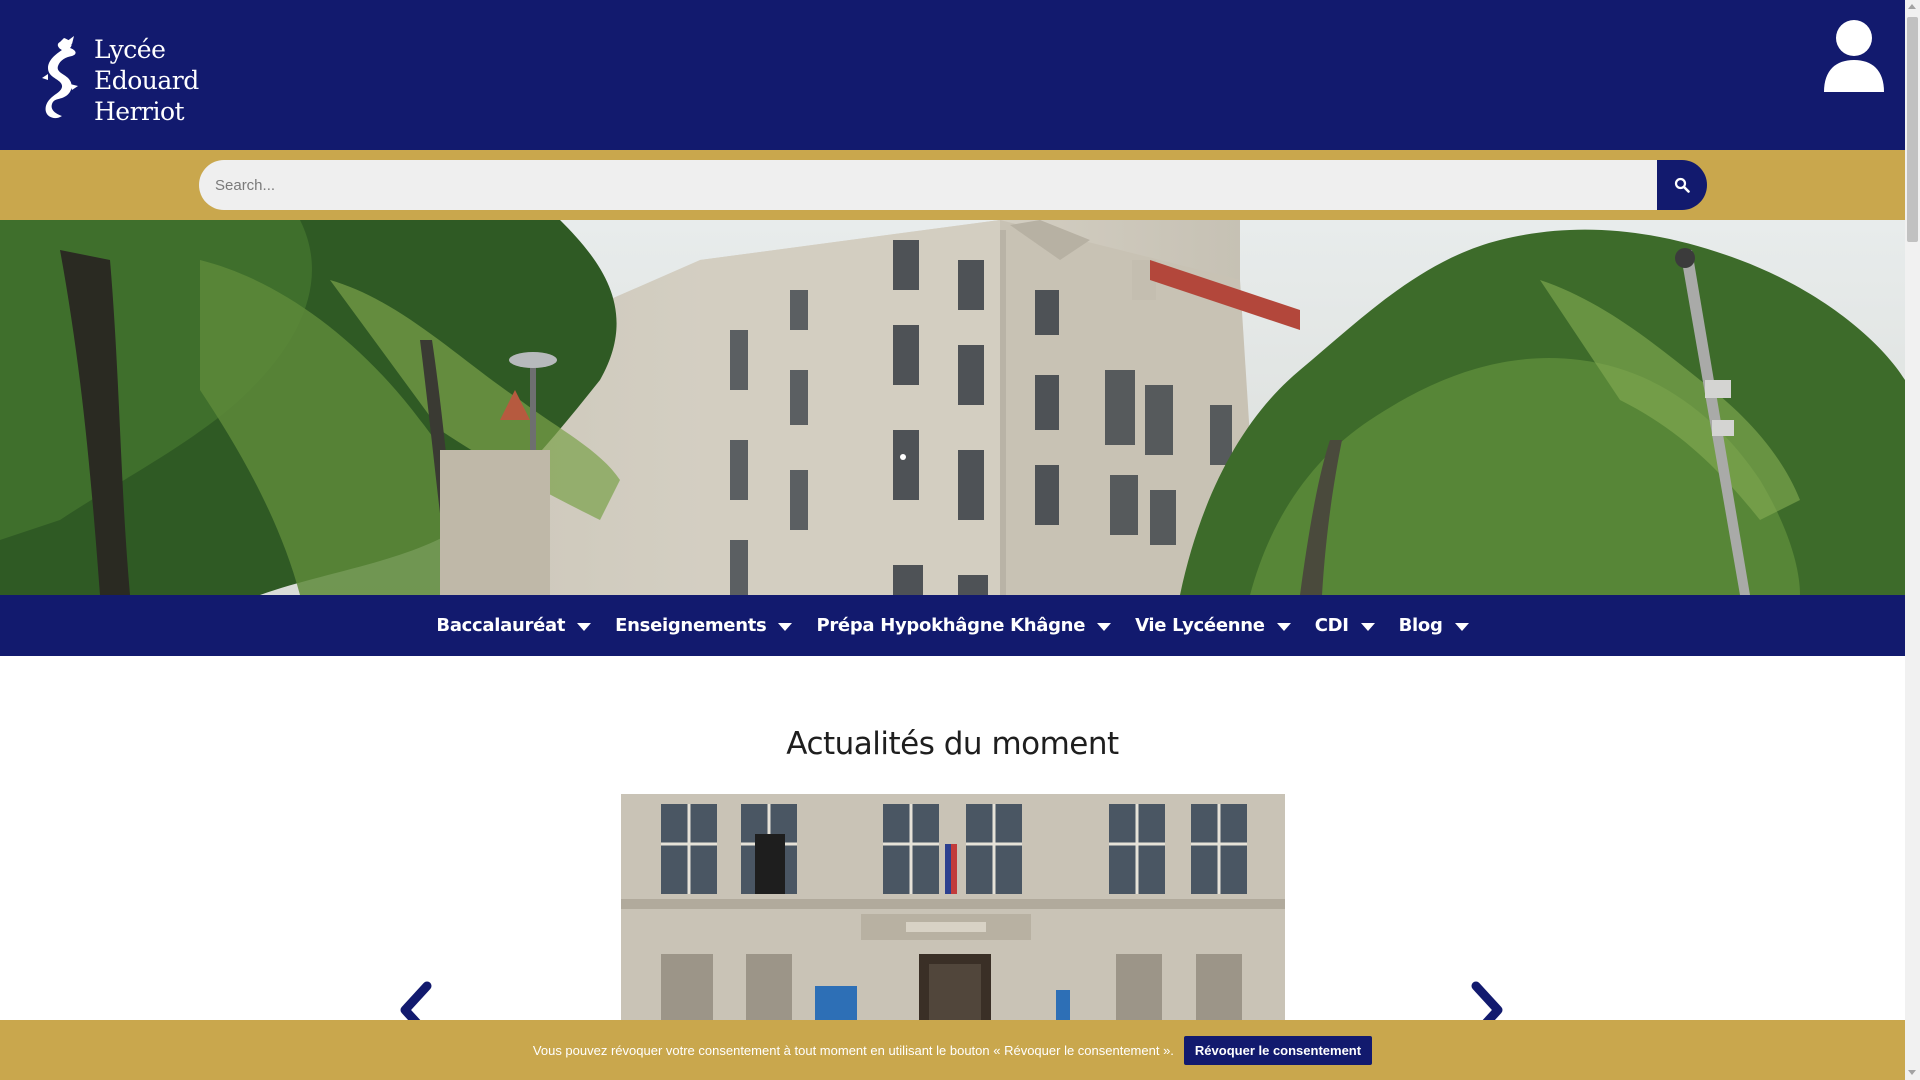 The width and height of the screenshot is (1920, 1080). Describe the element at coordinates (1912, 6) in the screenshot. I see `scroll-up-icon` at that location.